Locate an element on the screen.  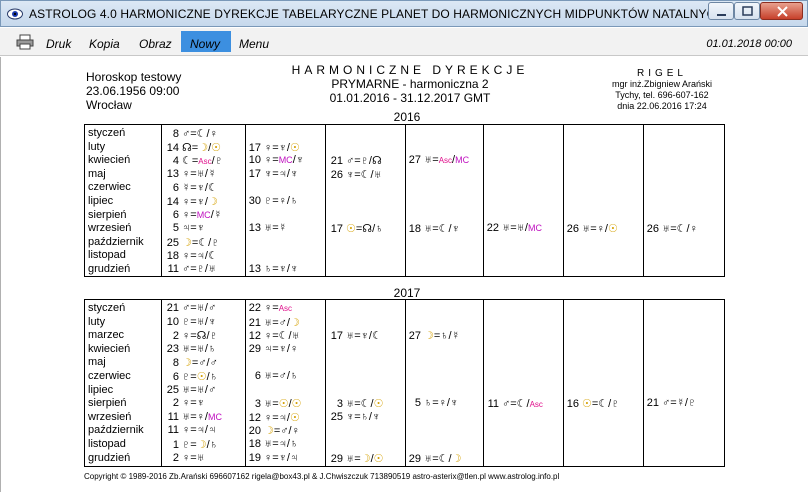
year-label-2016: 2016 is located at coordinates (407, 117).